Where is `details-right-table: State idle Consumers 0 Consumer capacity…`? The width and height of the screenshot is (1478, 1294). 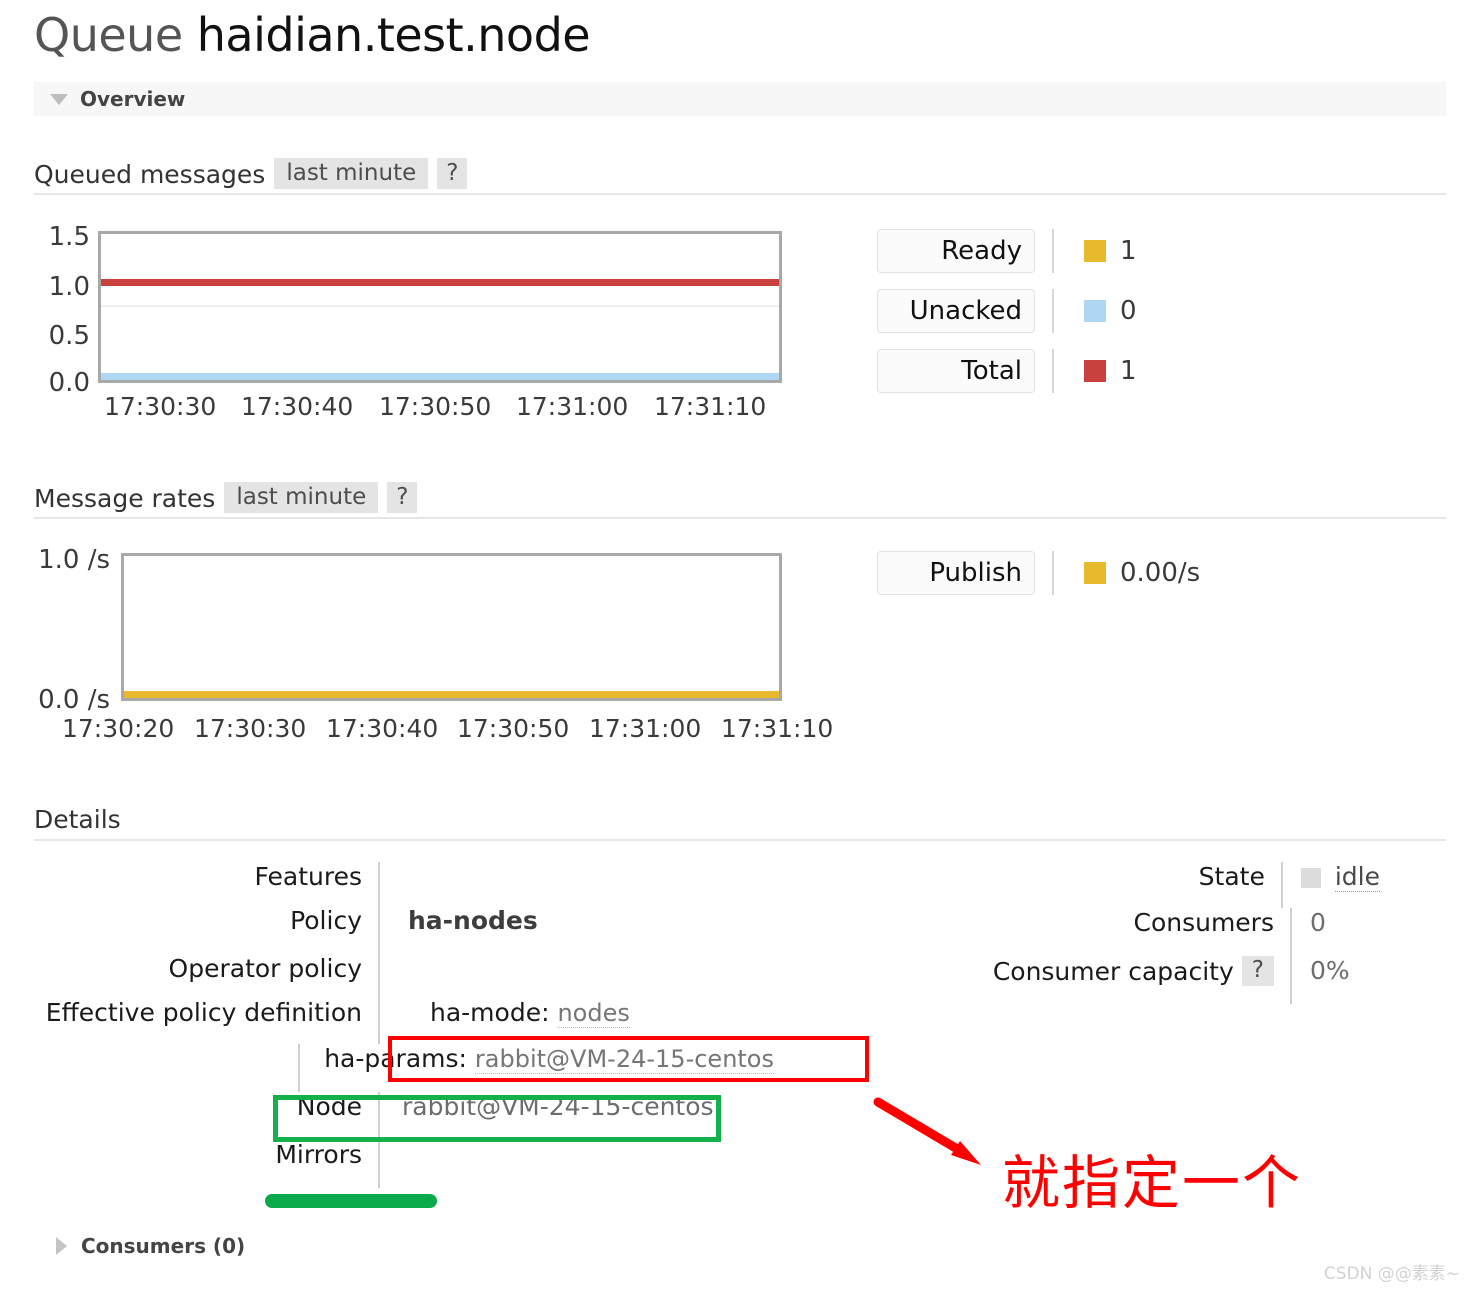 details-right-table: State idle Consumers 0 Consumer capacity… is located at coordinates (1170, 933).